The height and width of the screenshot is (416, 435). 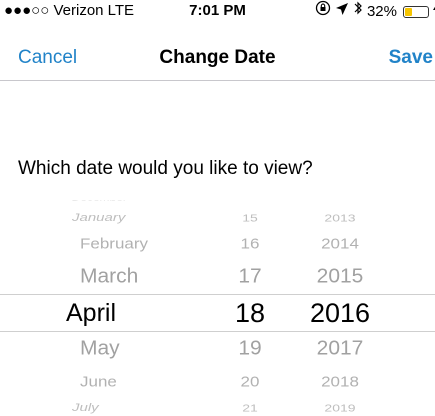 What do you see at coordinates (411, 58) in the screenshot?
I see `save-button: Save` at bounding box center [411, 58].